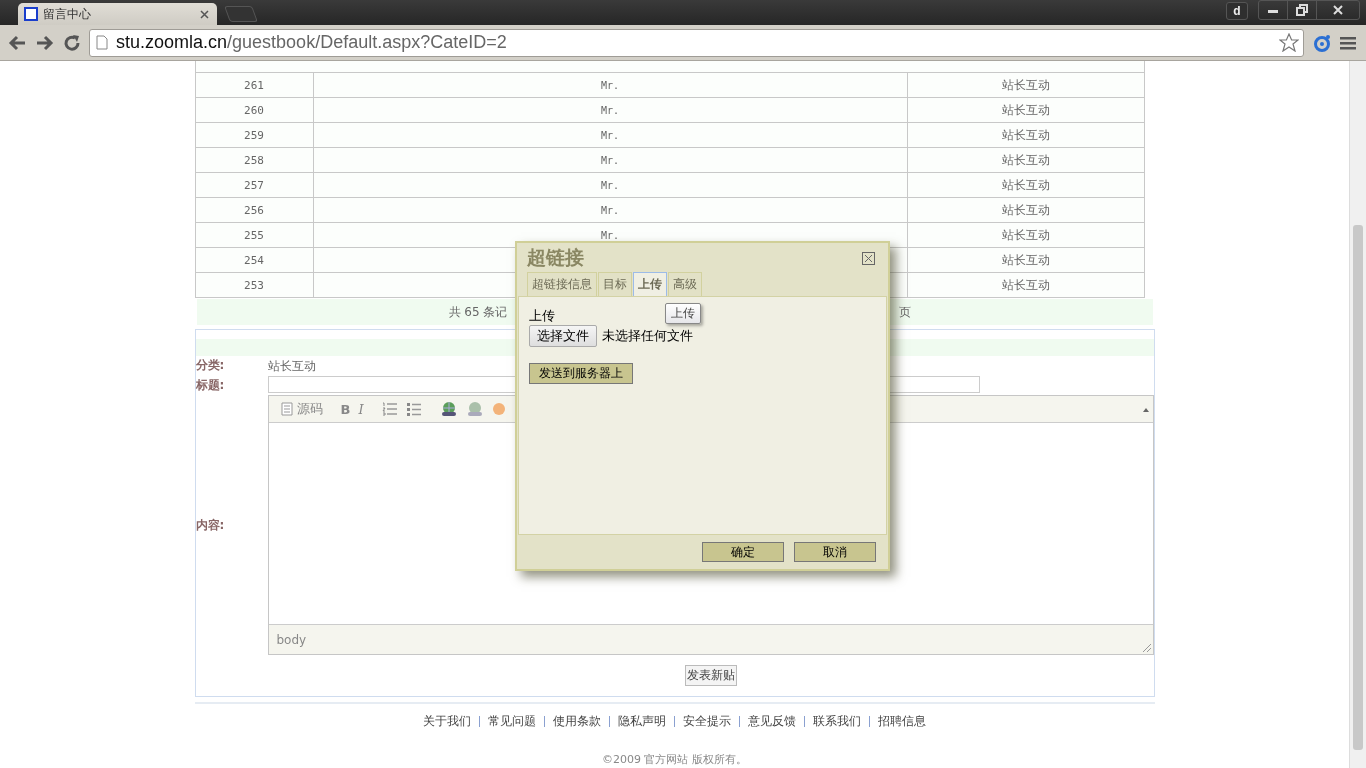 The width and height of the screenshot is (1366, 768). What do you see at coordinates (254, 135) in the screenshot?
I see `table-cell: 259` at bounding box center [254, 135].